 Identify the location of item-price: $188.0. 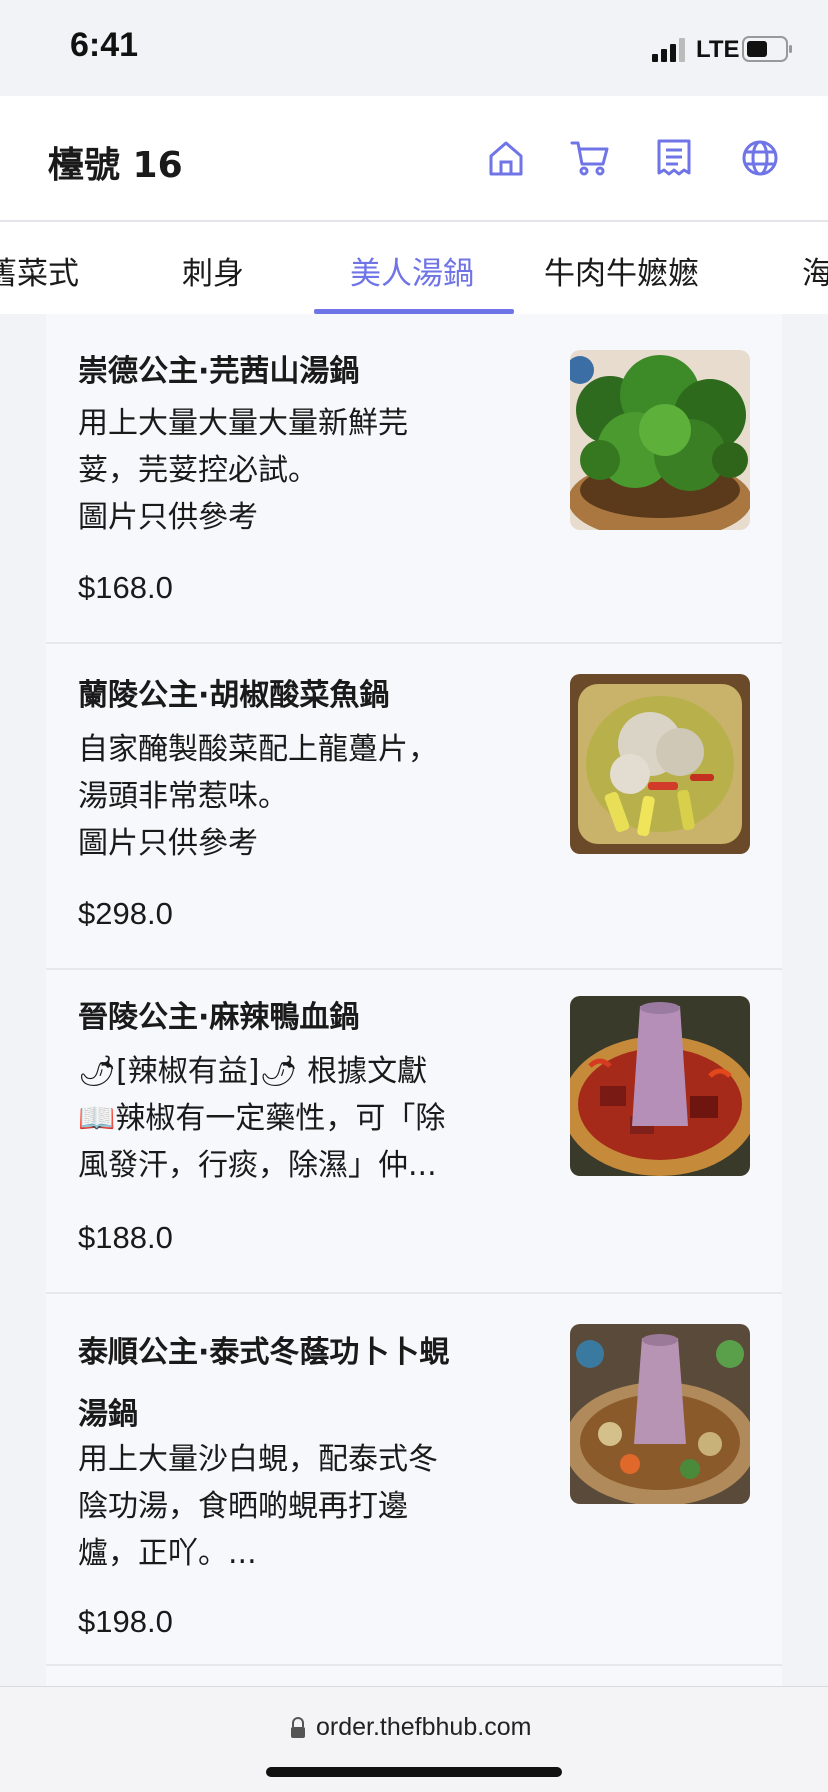
(125, 1237).